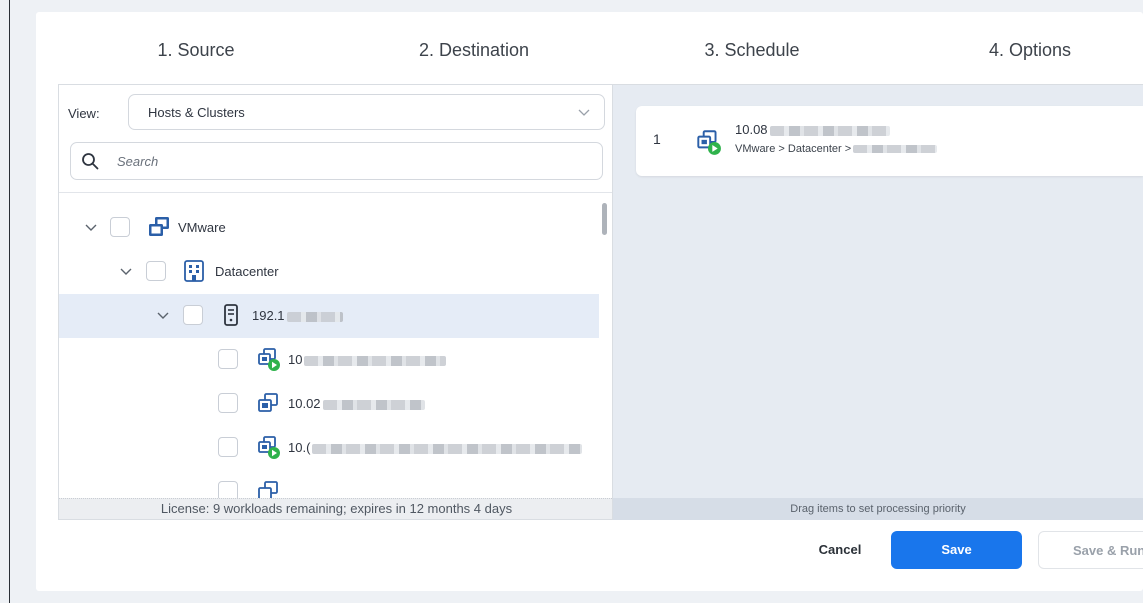 This screenshot has height=603, width=1143. I want to click on item-path: VMware > Datacenter >, so click(836, 149).